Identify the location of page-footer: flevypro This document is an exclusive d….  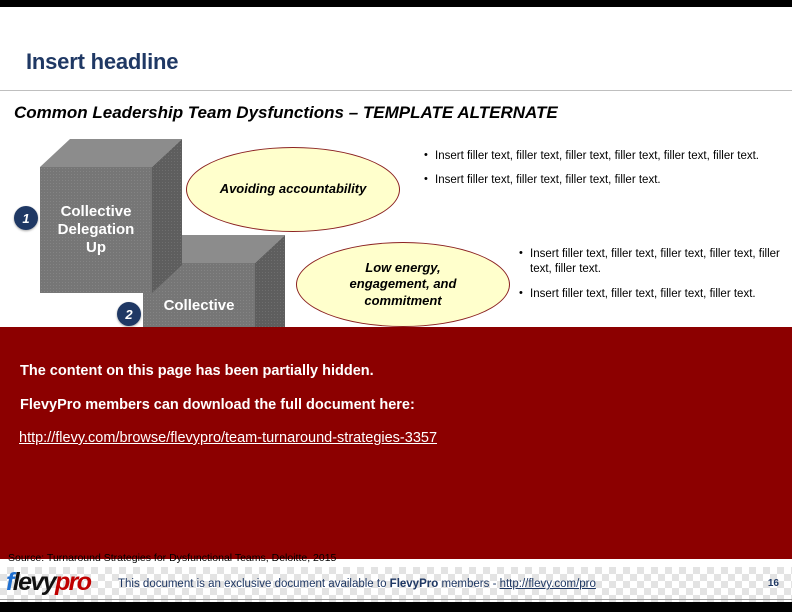
(396, 586).